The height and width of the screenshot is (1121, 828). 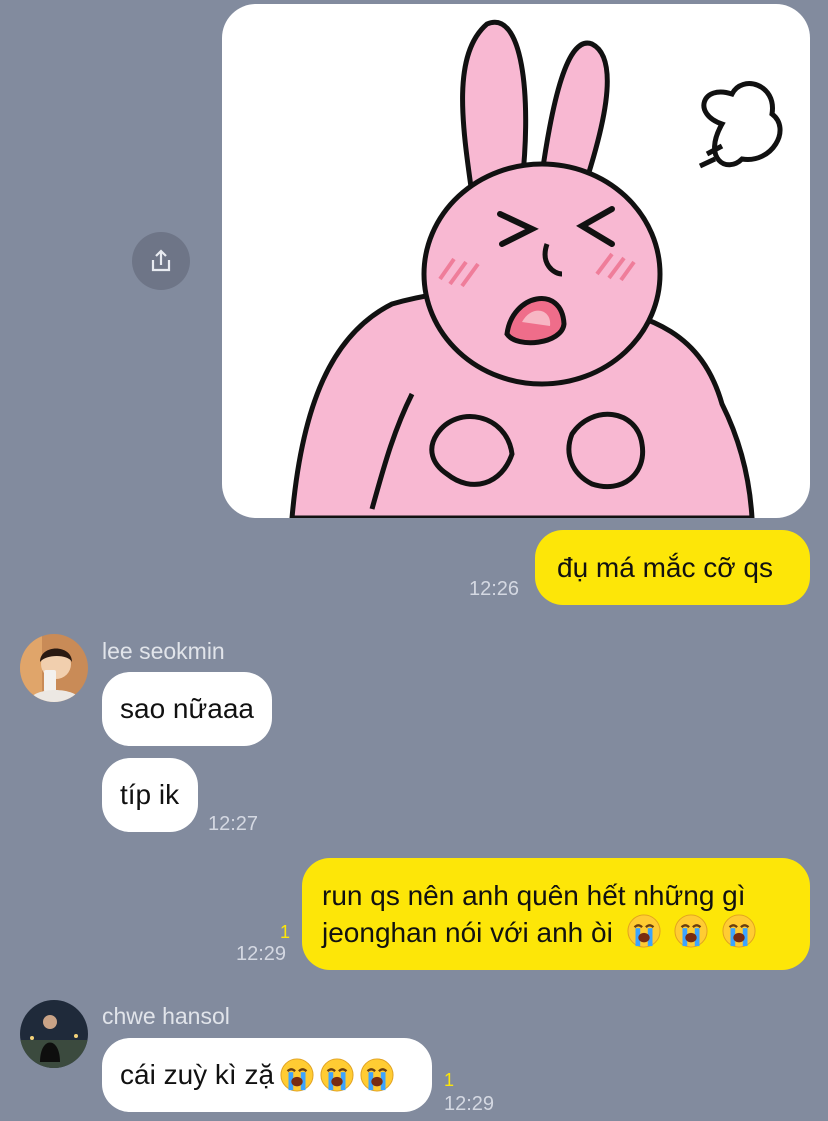 I want to click on message-text: sao nữaaa, so click(x=187, y=708).